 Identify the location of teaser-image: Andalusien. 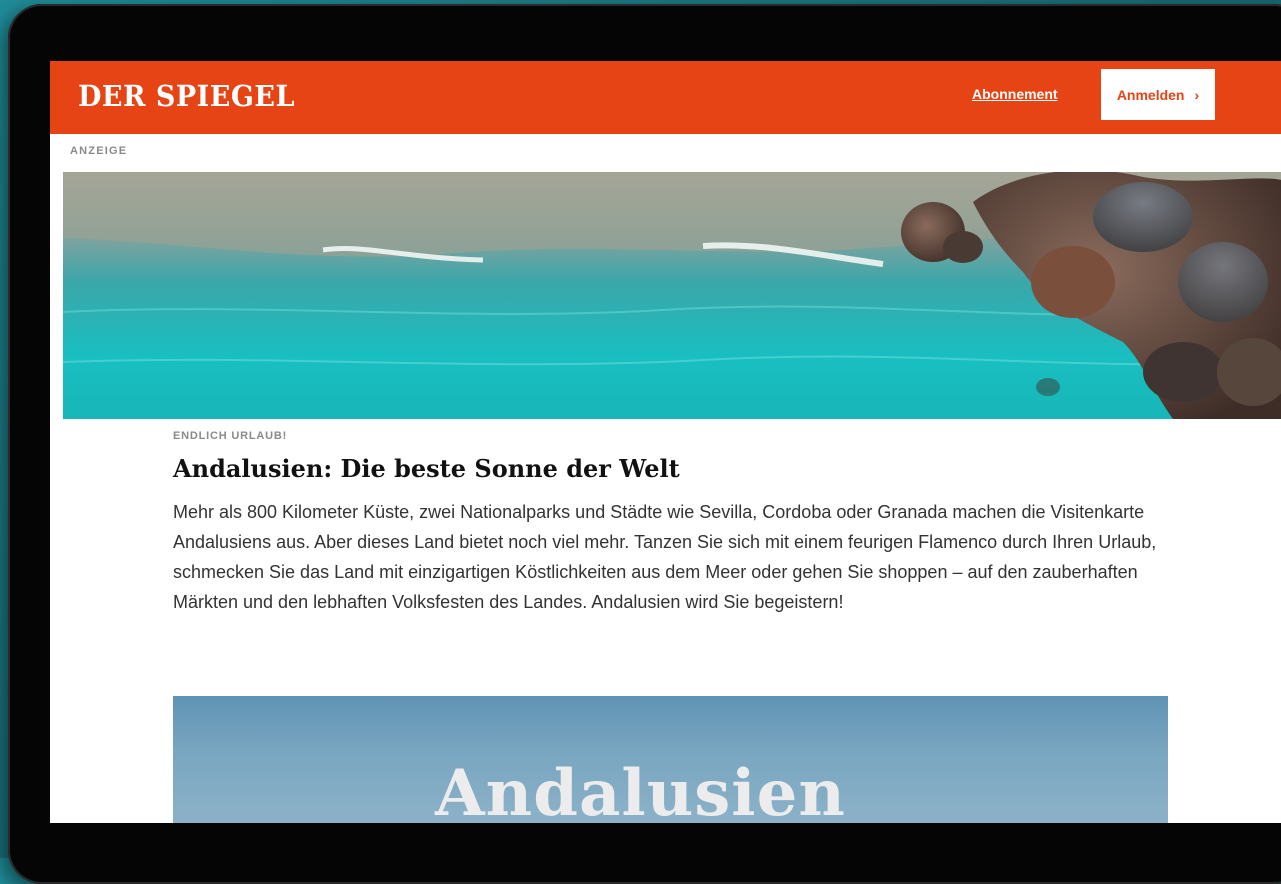
(670, 759).